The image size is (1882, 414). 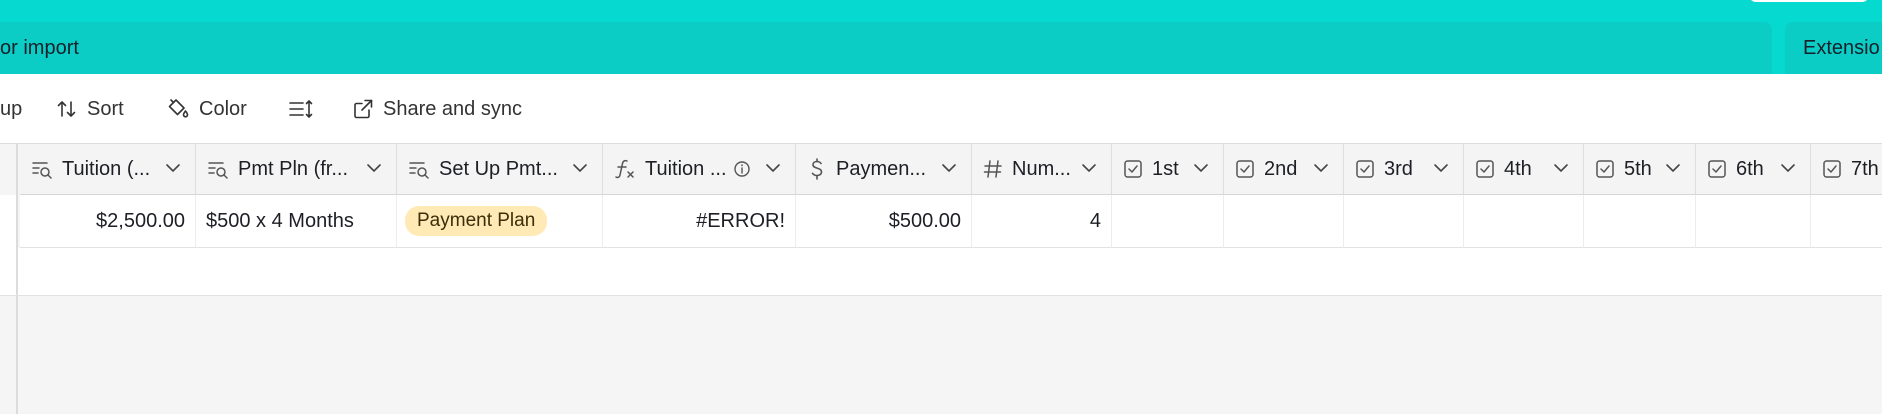 What do you see at coordinates (1095, 220) in the screenshot?
I see `cell-value: 4` at bounding box center [1095, 220].